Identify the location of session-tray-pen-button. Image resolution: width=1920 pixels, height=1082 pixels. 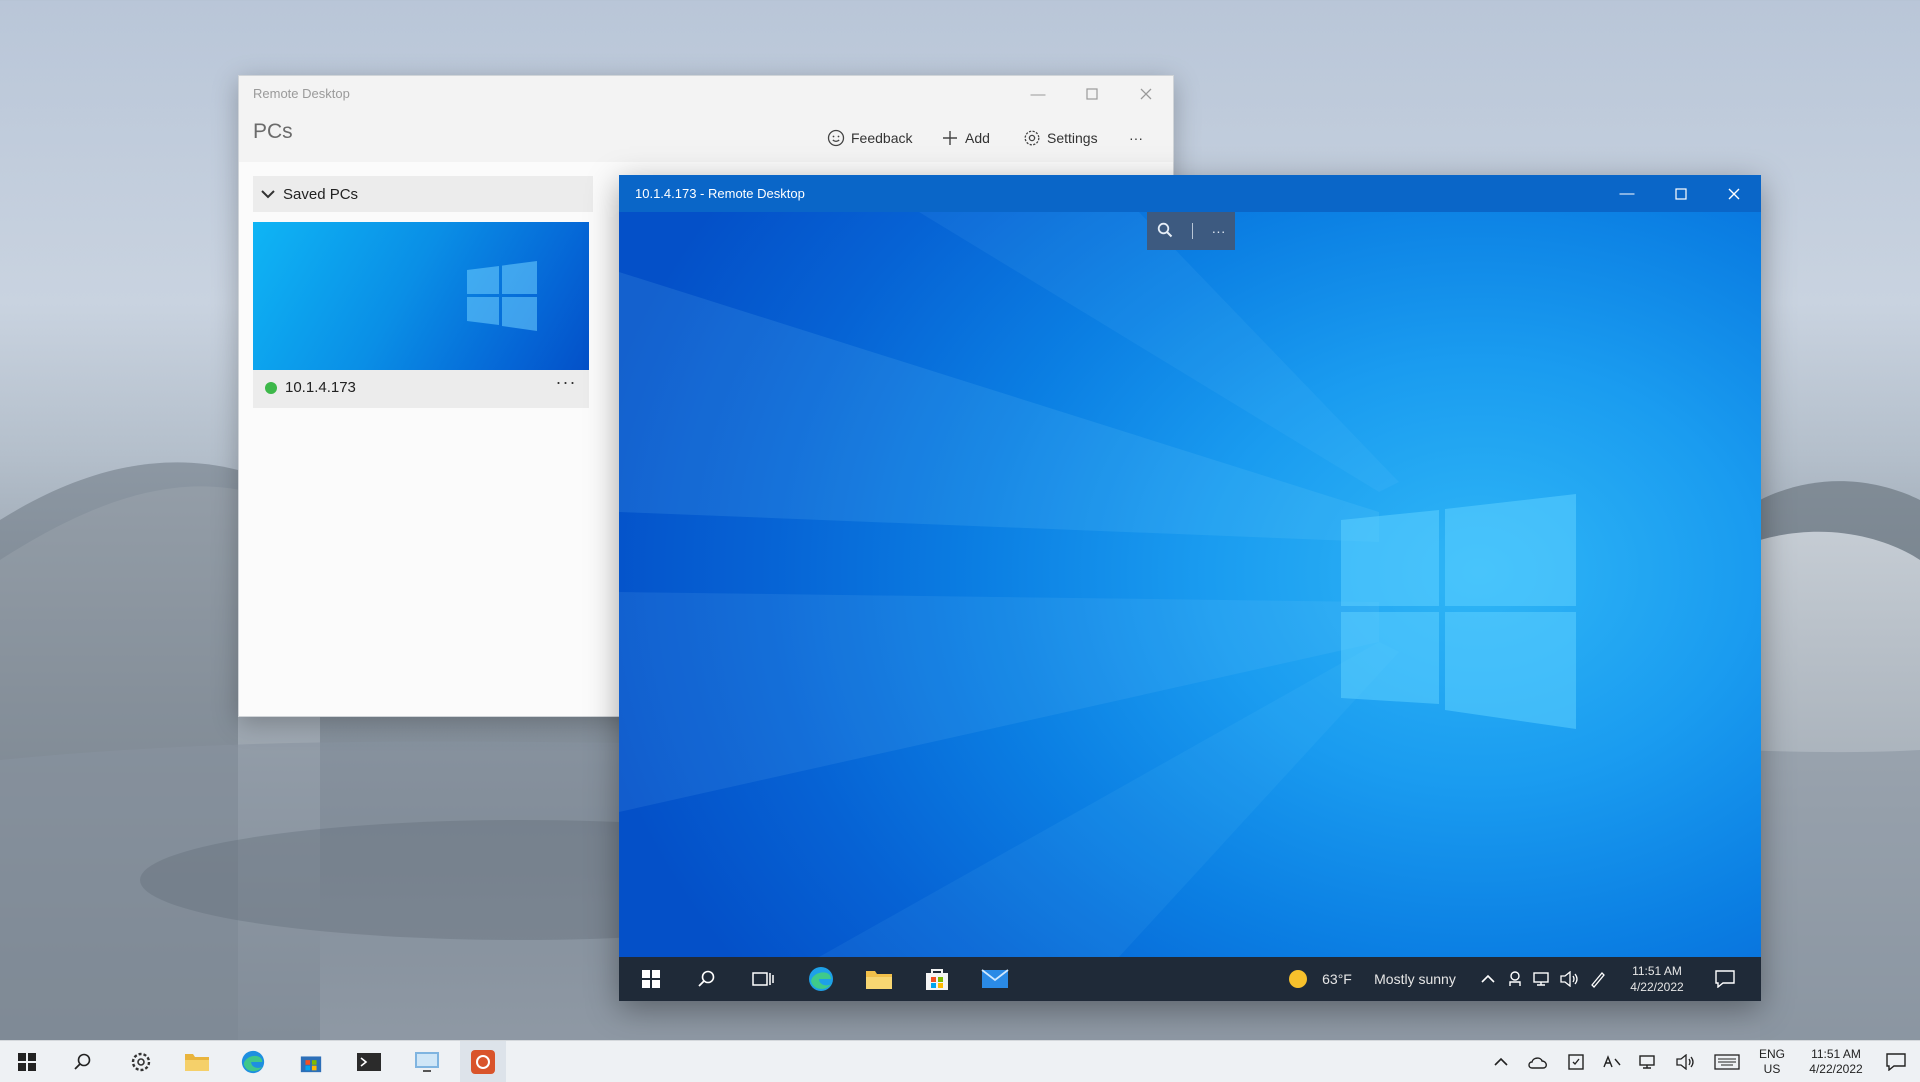
(1598, 979).